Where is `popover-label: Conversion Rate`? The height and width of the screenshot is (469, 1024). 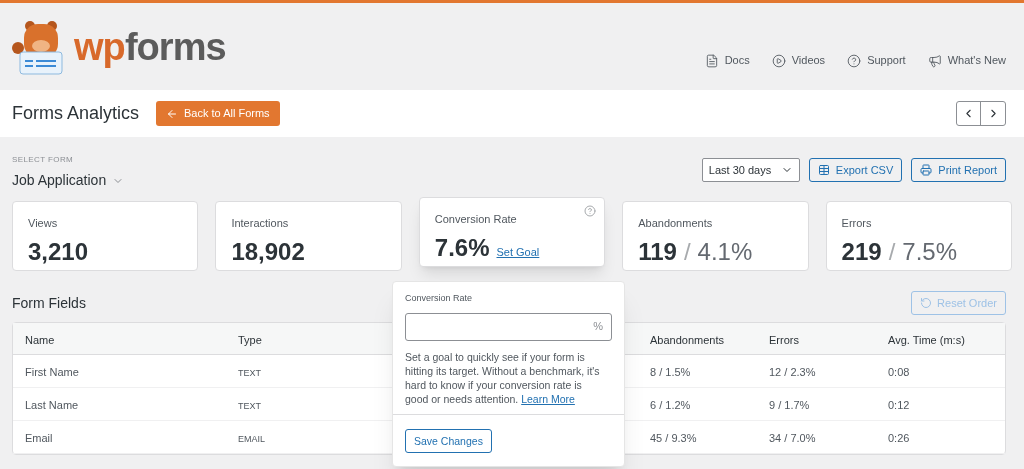 popover-label: Conversion Rate is located at coordinates (439, 298).